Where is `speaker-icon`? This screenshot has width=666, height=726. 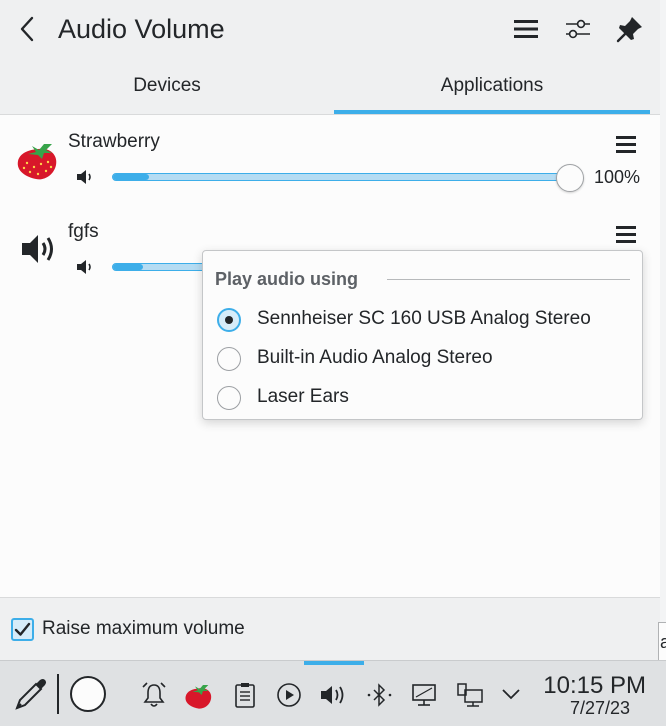 speaker-icon is located at coordinates (37, 249).